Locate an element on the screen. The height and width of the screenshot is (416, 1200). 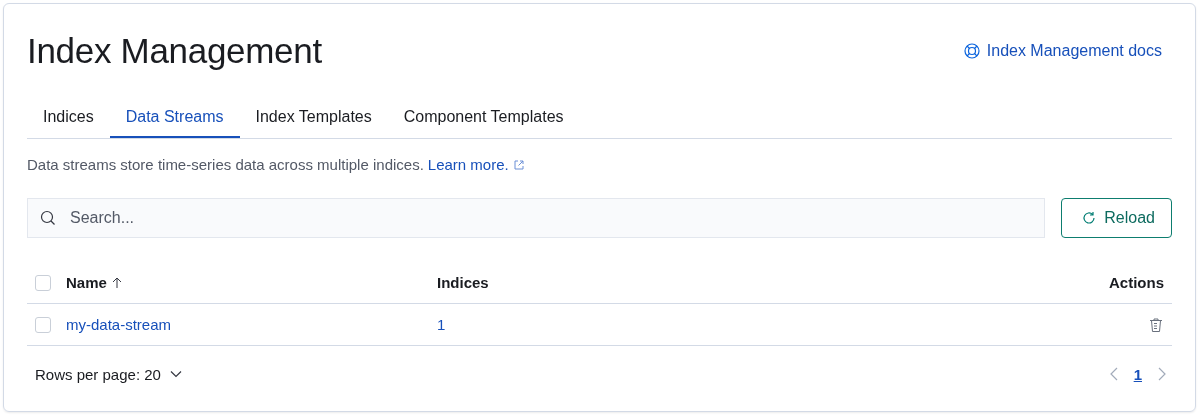
docs-link: Index Management docs is located at coordinates (1062, 51).